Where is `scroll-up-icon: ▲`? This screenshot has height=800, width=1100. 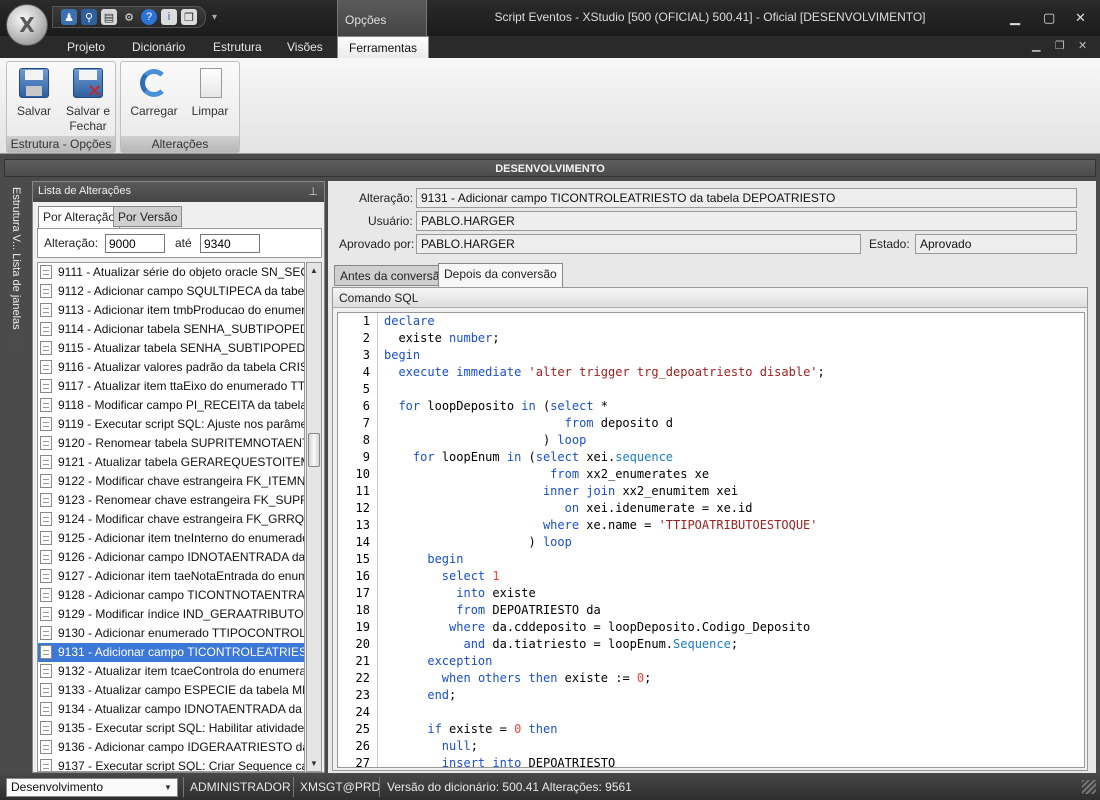 scroll-up-icon: ▲ is located at coordinates (314, 270).